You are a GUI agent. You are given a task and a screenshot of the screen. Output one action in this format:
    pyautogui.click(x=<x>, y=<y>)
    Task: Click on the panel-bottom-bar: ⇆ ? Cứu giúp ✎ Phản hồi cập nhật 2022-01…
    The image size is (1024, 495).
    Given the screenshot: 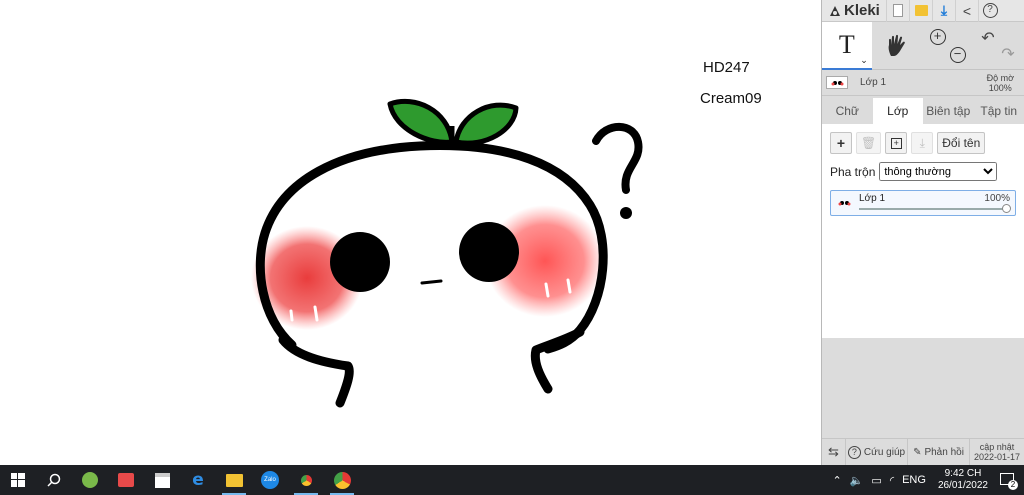 What is the action you would take?
    pyautogui.click(x=923, y=451)
    